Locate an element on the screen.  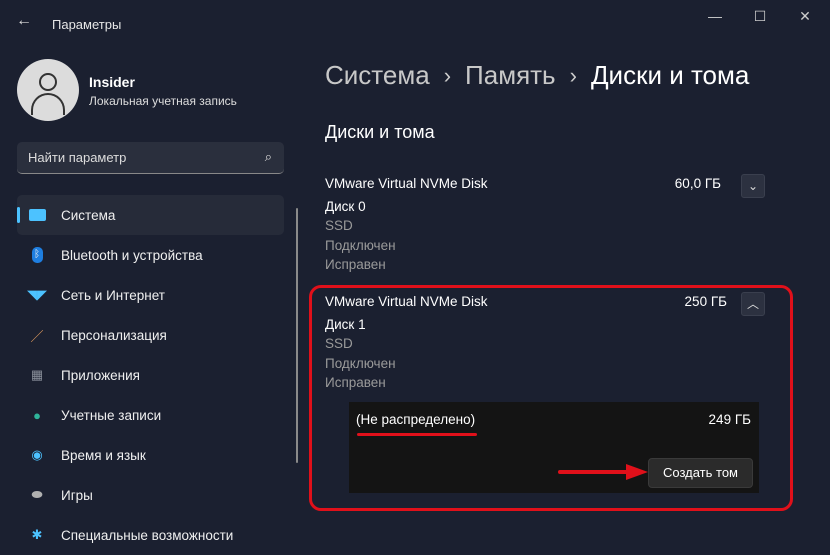
monitor-icon is located at coordinates (37, 215).